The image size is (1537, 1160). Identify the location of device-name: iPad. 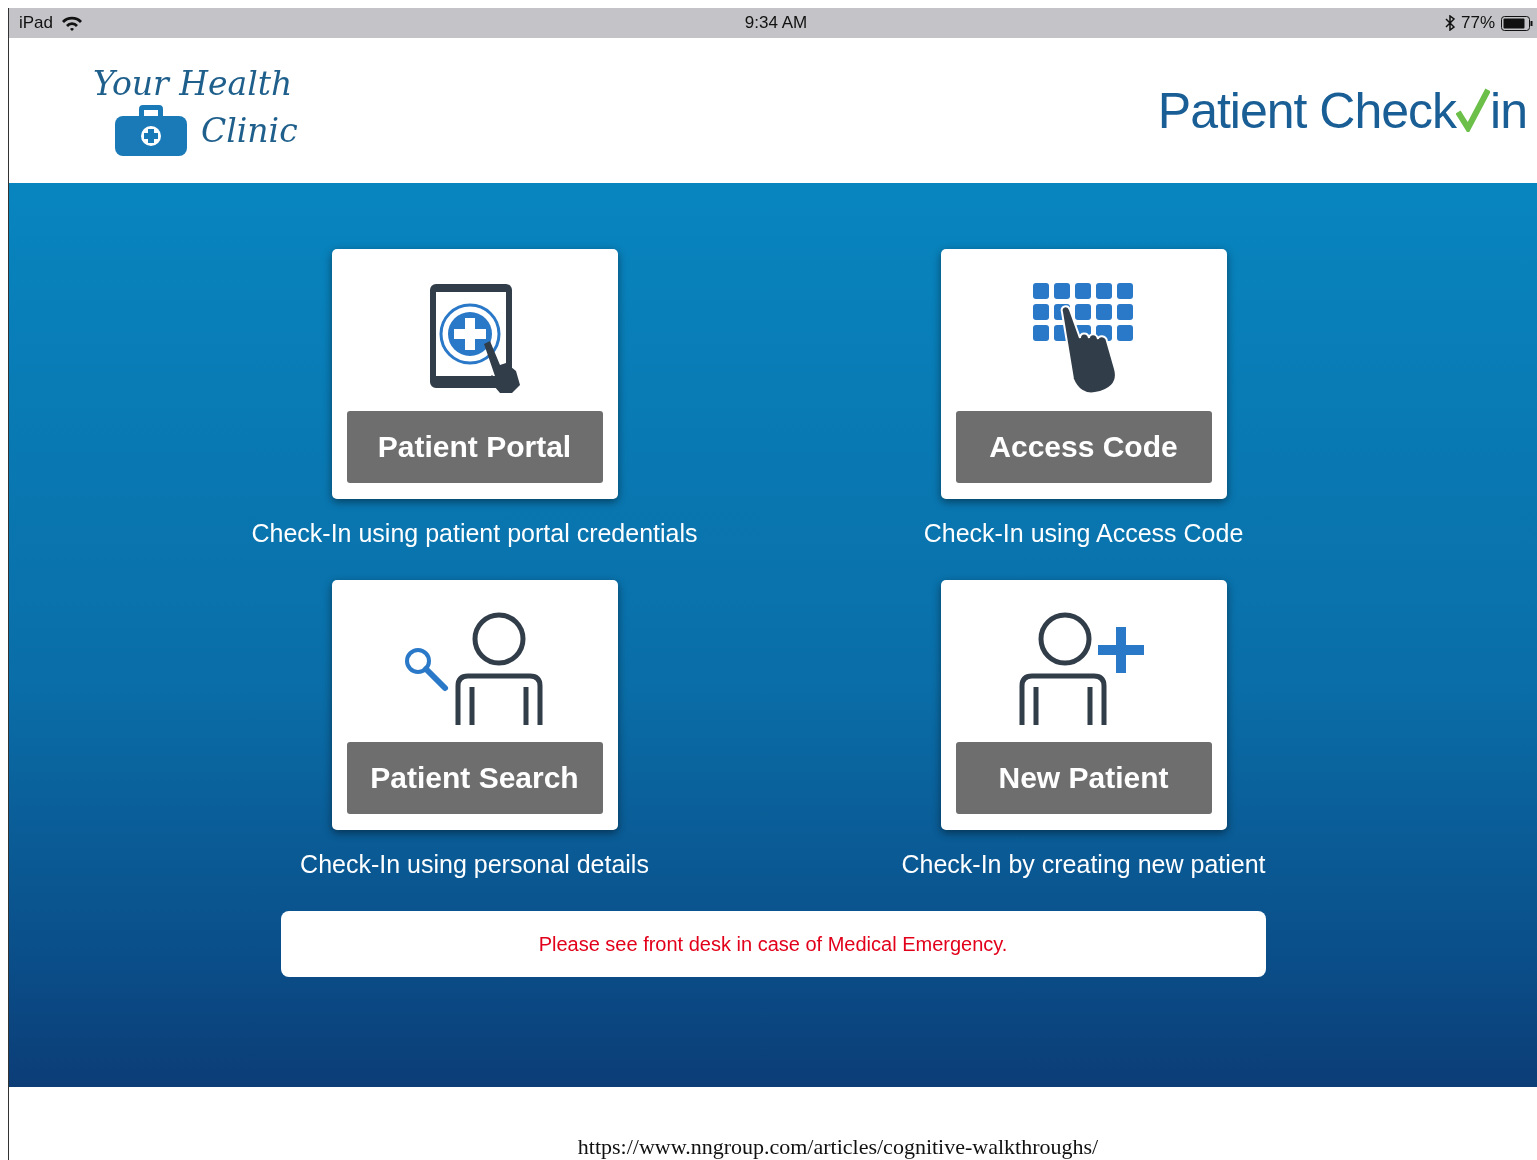
(36, 23).